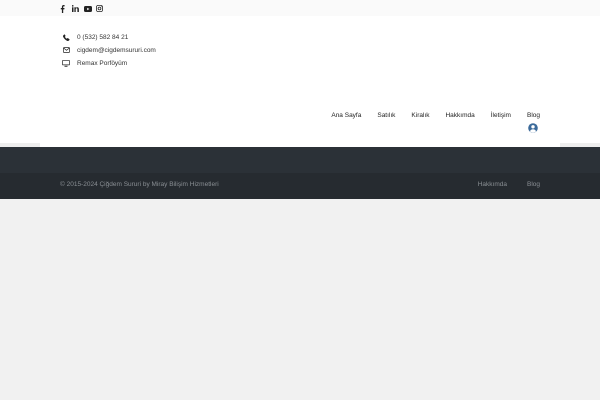 The height and width of the screenshot is (400, 600). Describe the element at coordinates (533, 184) in the screenshot. I see `footer-link-blog: Blog` at that location.